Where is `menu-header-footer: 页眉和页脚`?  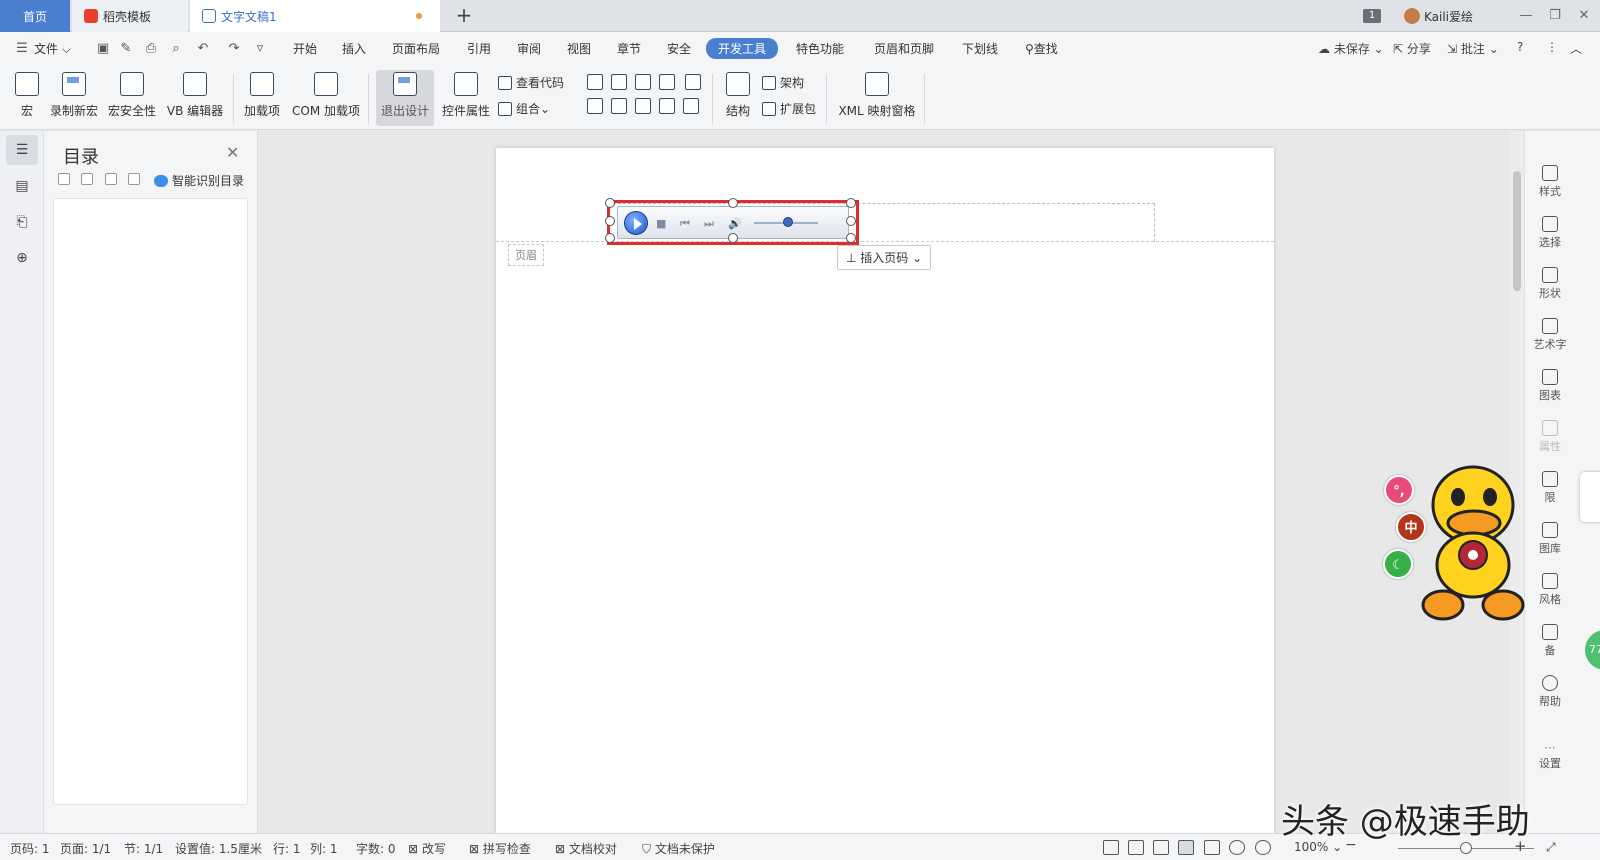 menu-header-footer: 页眉和页脚 is located at coordinates (904, 48).